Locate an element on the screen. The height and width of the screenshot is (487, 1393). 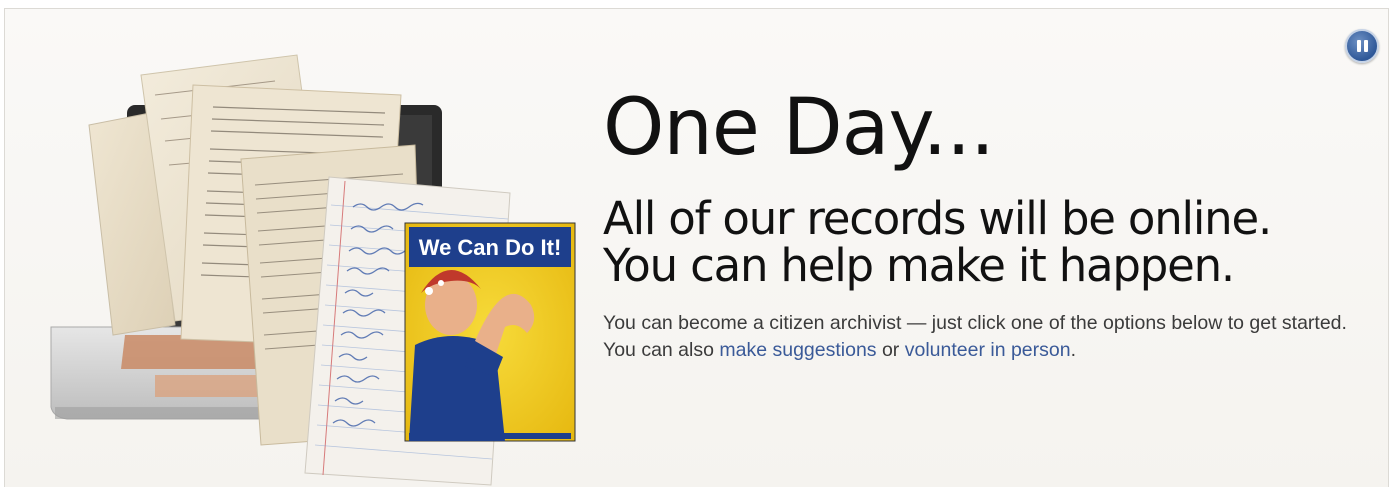
pause-button is located at coordinates (1362, 46).